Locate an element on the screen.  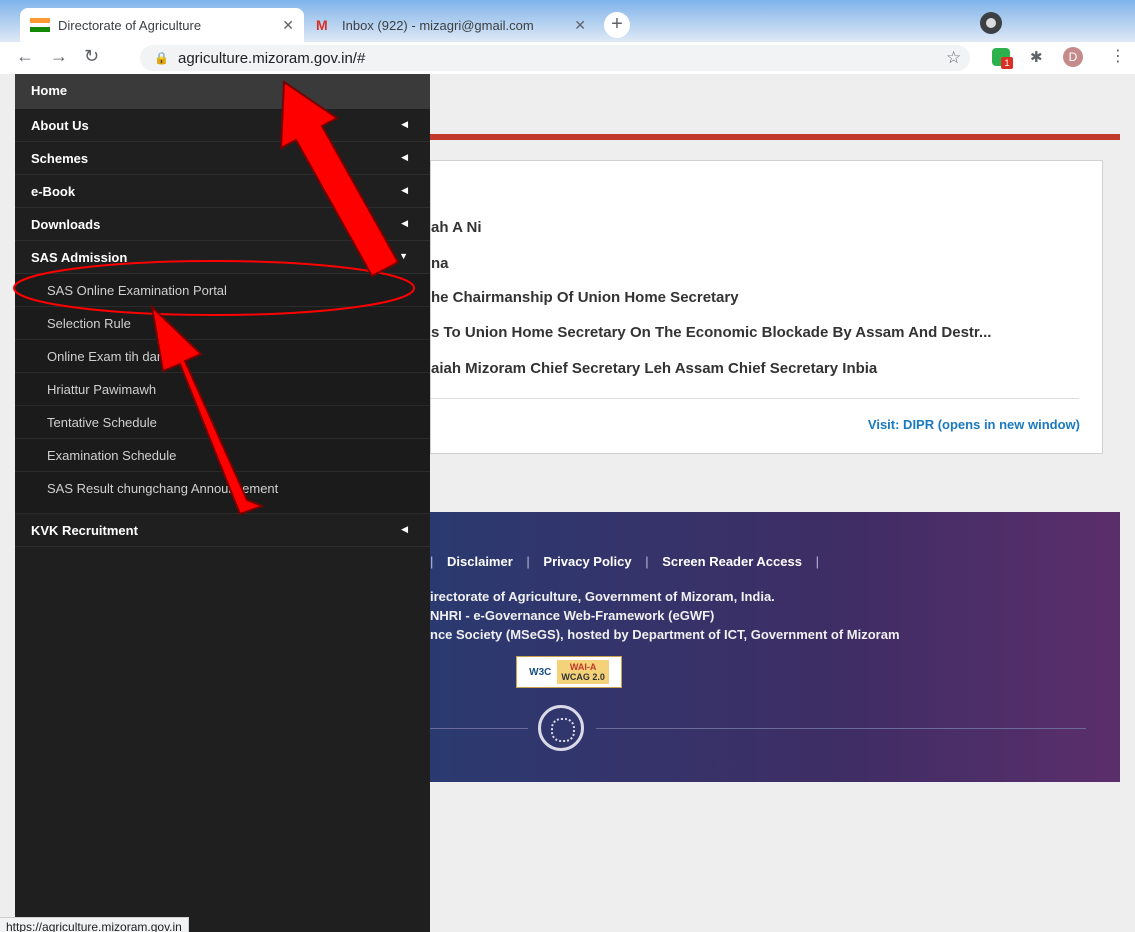
submenu-item-label: Hriattur Pawimawh is located at coordinates (102, 389).